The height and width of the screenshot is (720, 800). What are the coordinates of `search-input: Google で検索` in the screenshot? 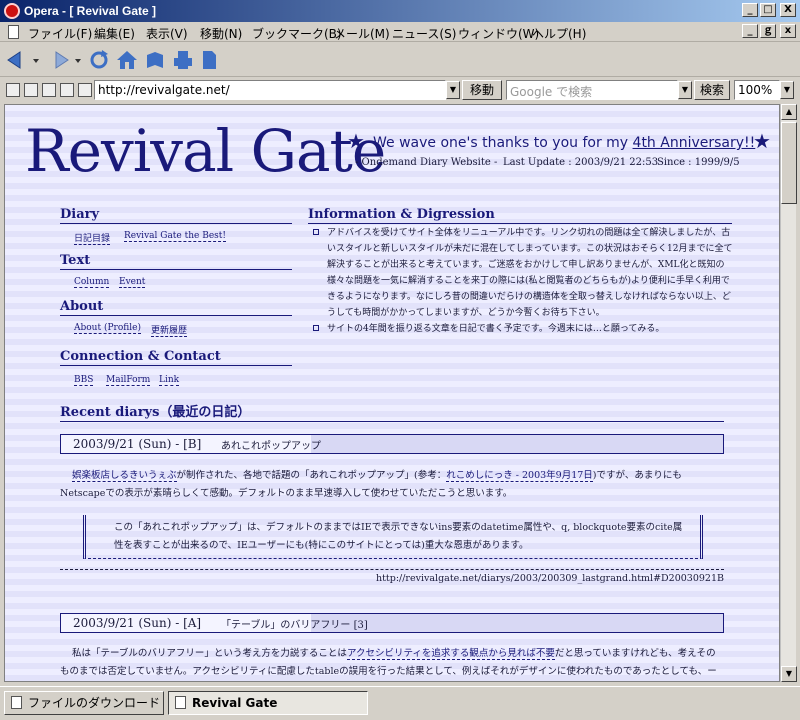 It's located at (592, 90).